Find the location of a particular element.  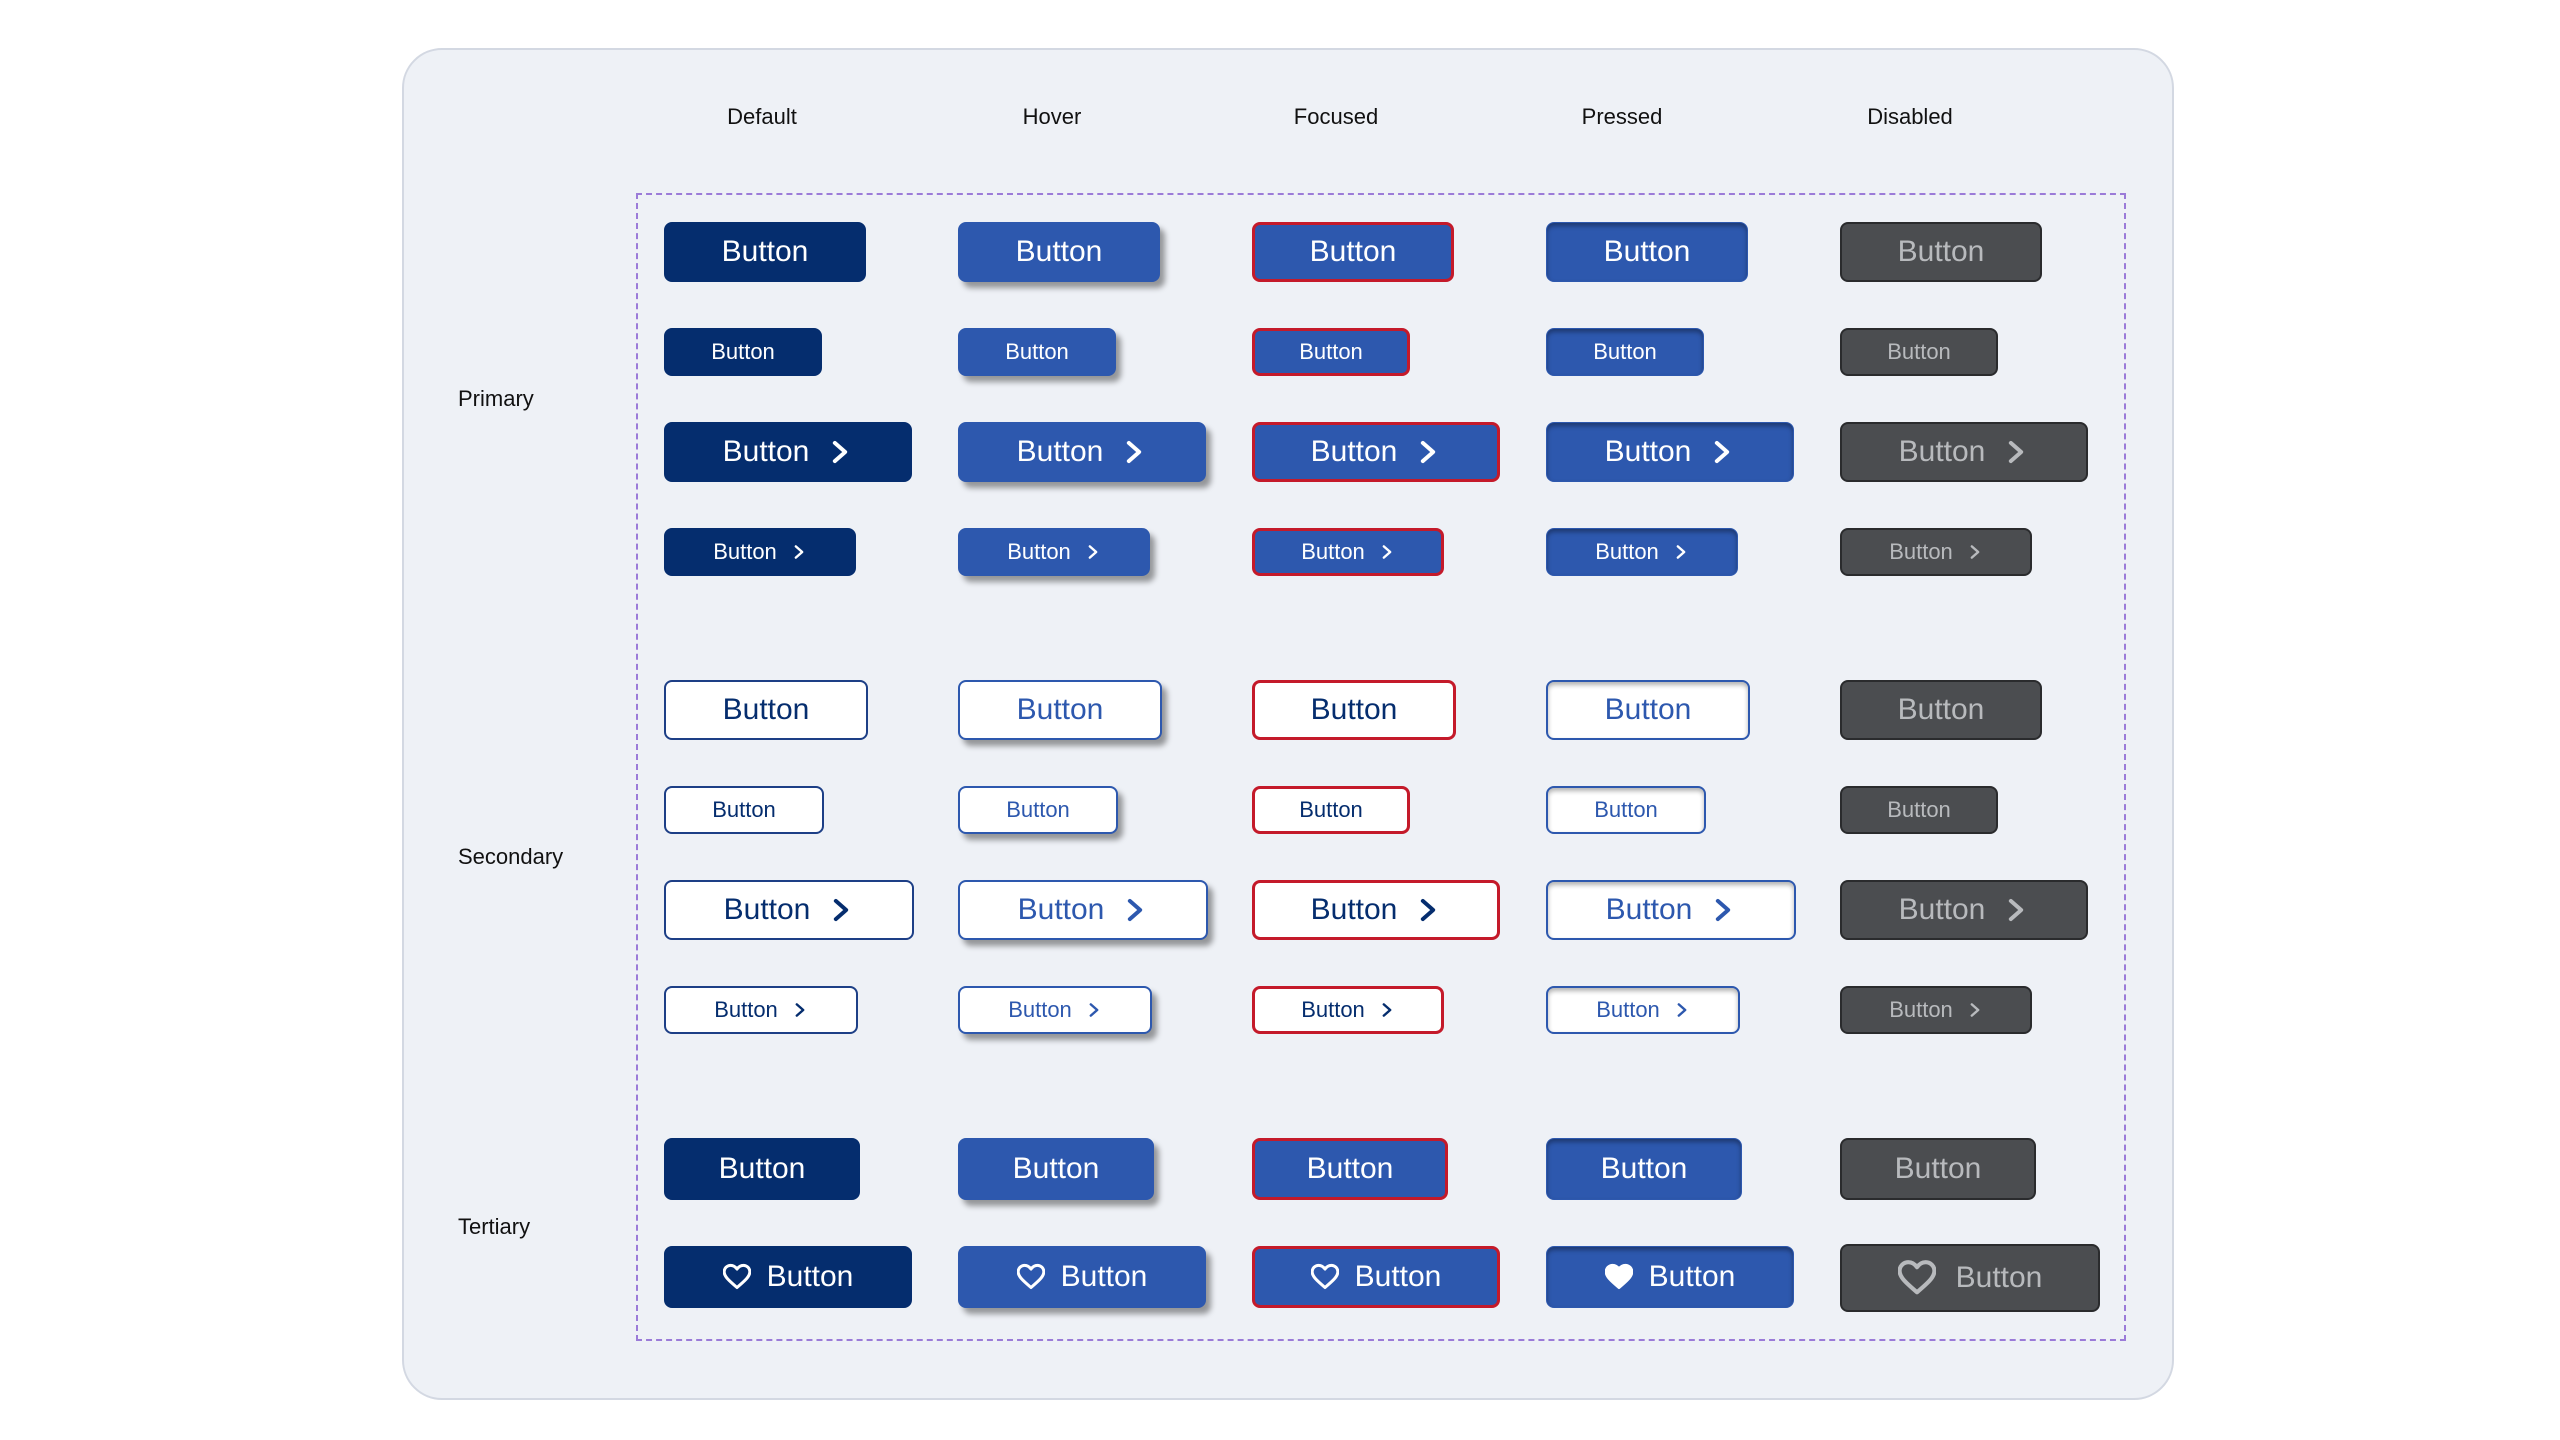

column-label-hover: Hover is located at coordinates (1052, 116).